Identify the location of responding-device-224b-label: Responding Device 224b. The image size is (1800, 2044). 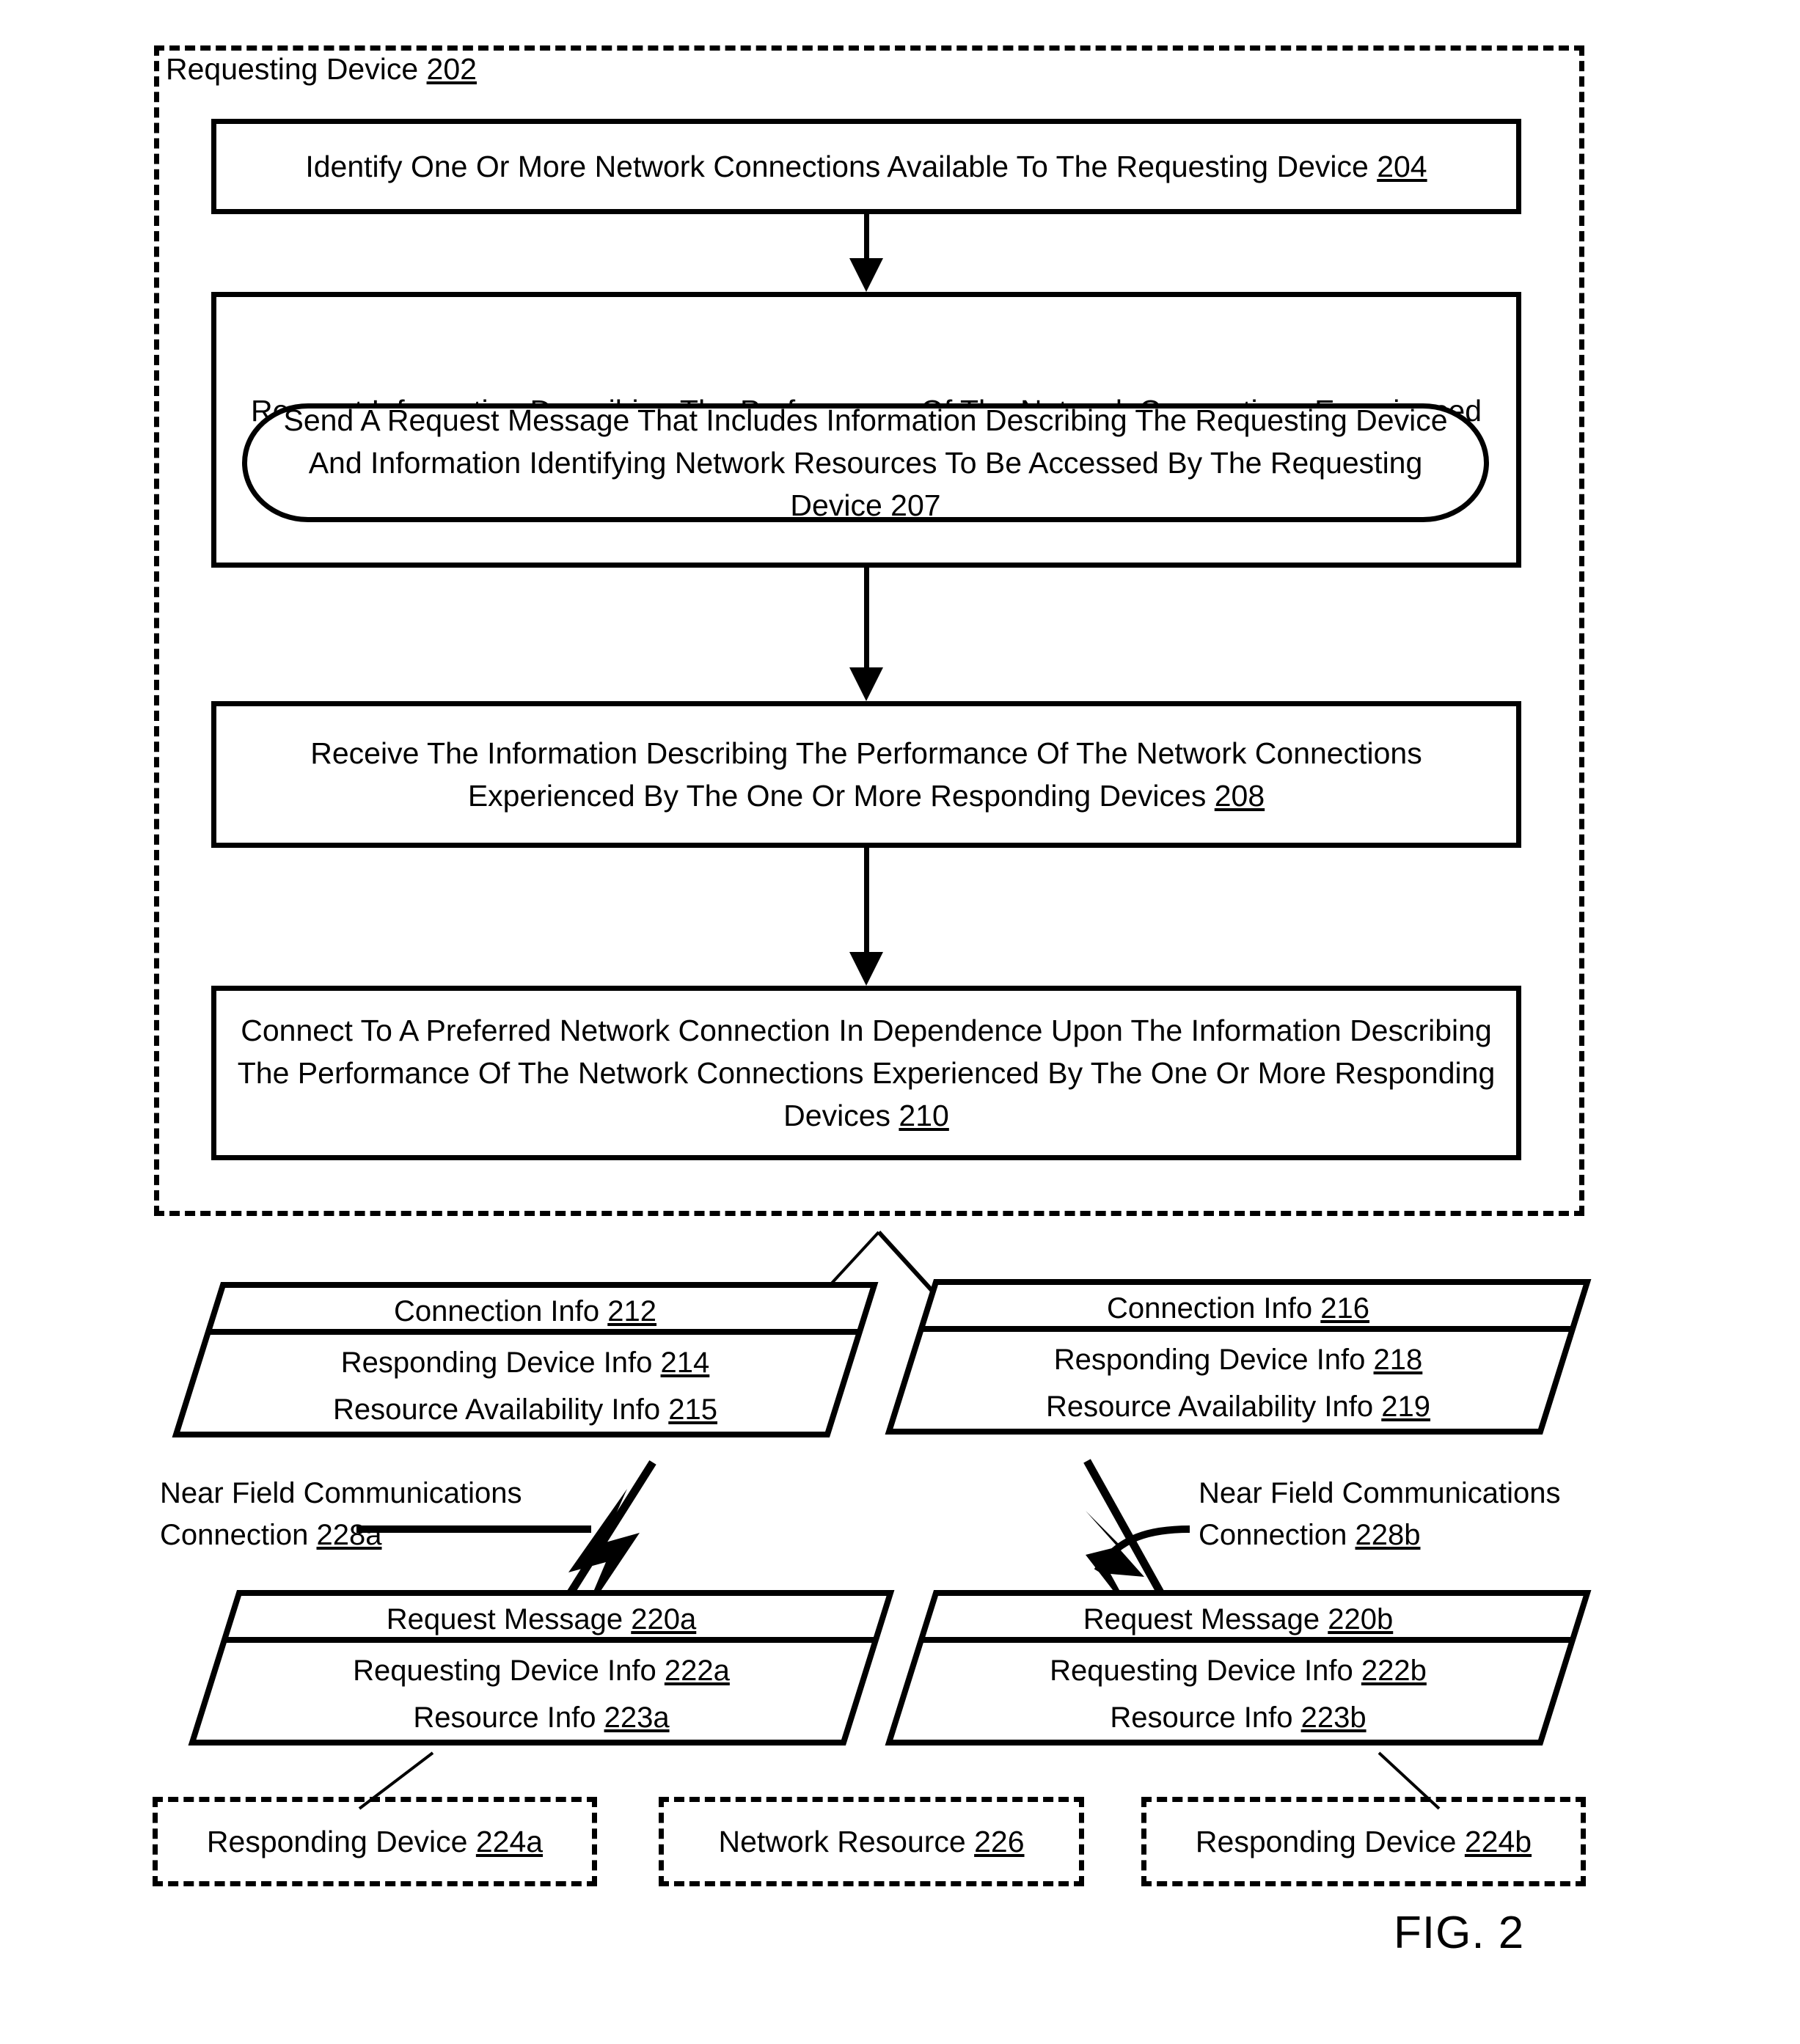
(1364, 1842).